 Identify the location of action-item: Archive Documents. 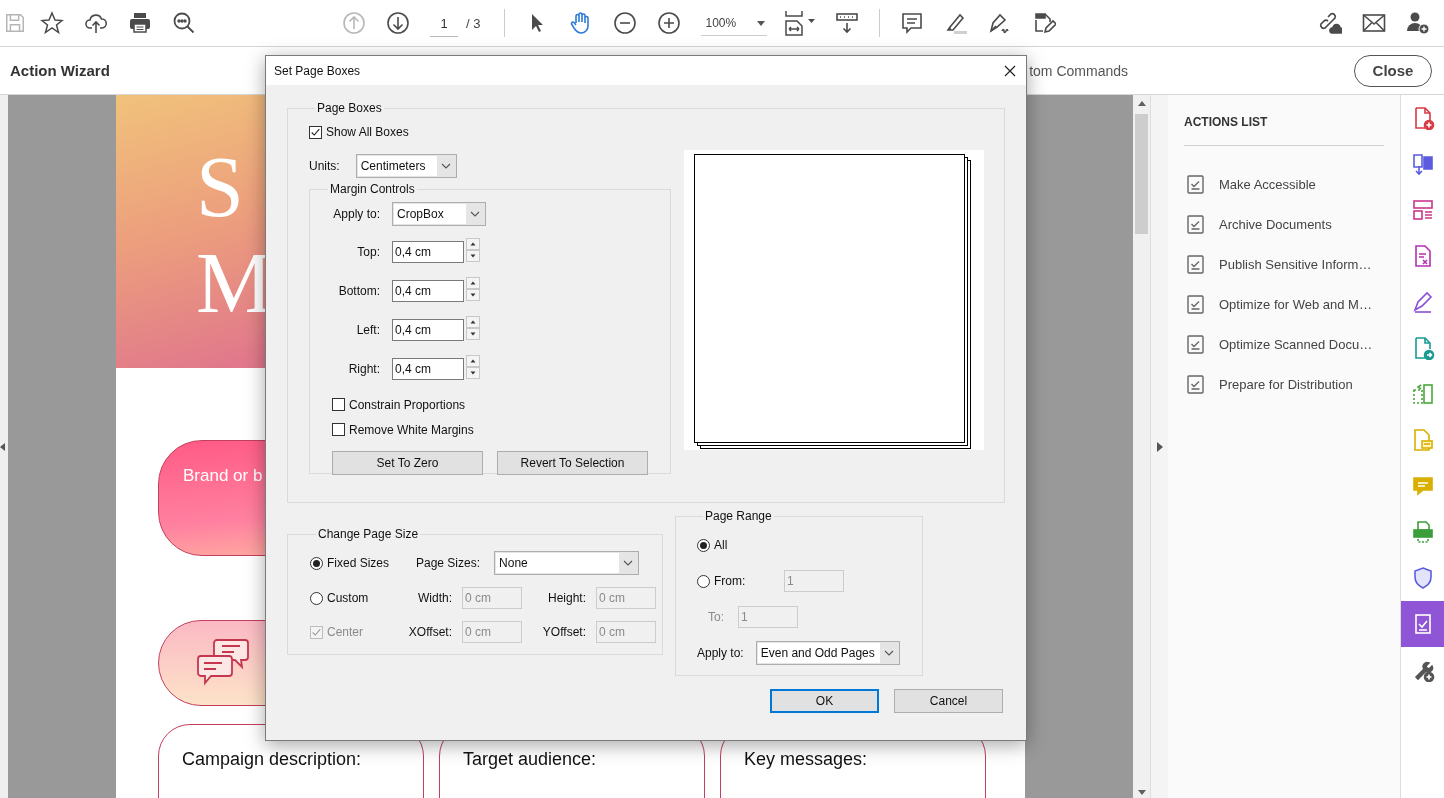
(1275, 224).